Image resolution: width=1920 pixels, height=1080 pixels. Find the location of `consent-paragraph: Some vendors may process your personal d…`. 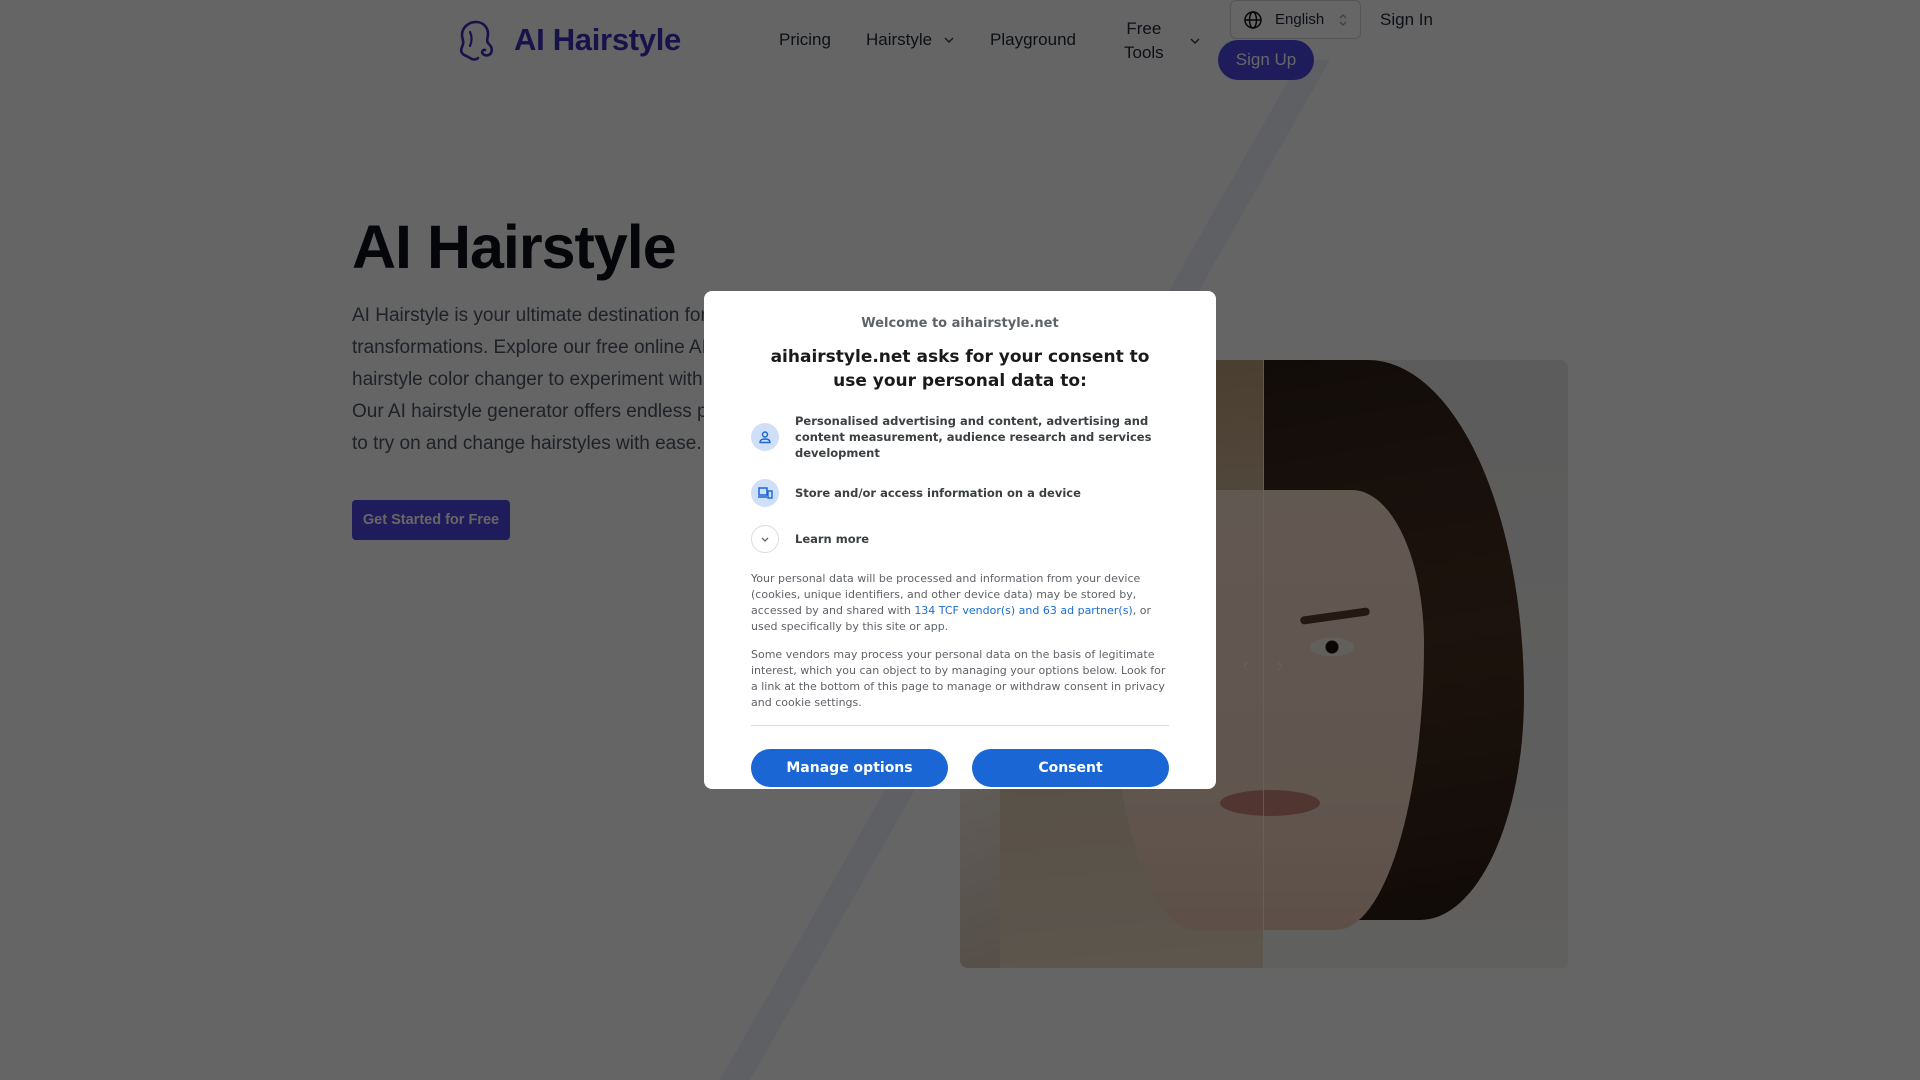

consent-paragraph: Some vendors may process your personal d… is located at coordinates (958, 678).